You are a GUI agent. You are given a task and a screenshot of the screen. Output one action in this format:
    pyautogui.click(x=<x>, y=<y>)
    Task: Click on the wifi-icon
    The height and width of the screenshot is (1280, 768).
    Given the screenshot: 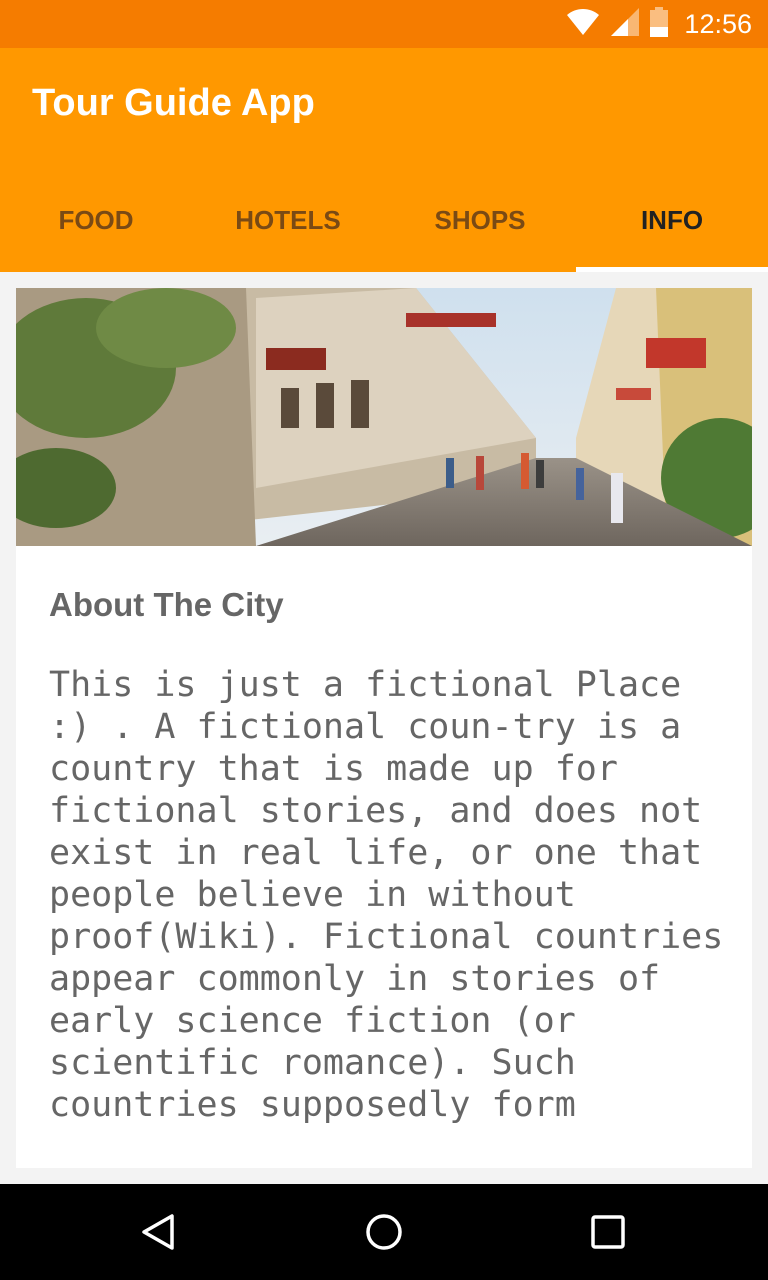 What is the action you would take?
    pyautogui.click(x=583, y=24)
    